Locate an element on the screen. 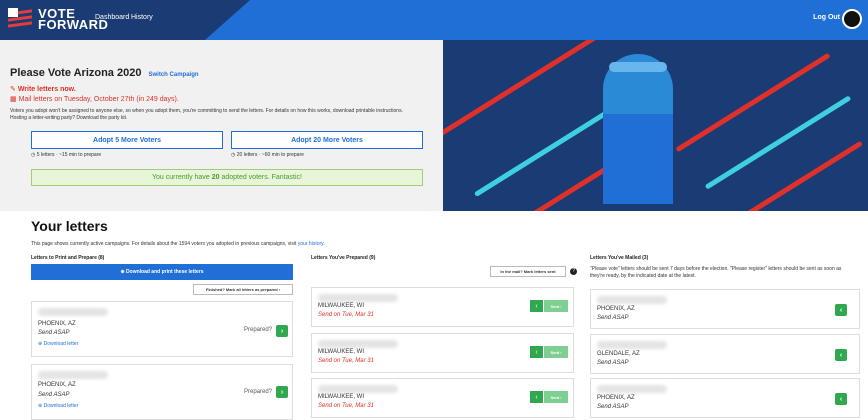 The image size is (868, 420). campaign-title: Please Vote Arizona 2020 is located at coordinates (76, 73).